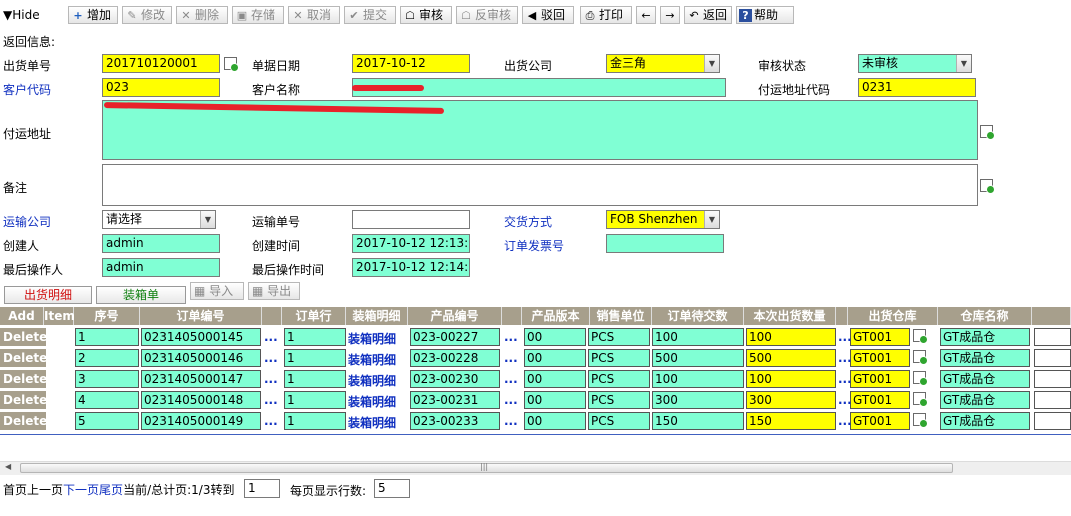 This screenshot has width=1071, height=516. What do you see at coordinates (528, 221) in the screenshot?
I see `delivery-method-label: 交货方式` at bounding box center [528, 221].